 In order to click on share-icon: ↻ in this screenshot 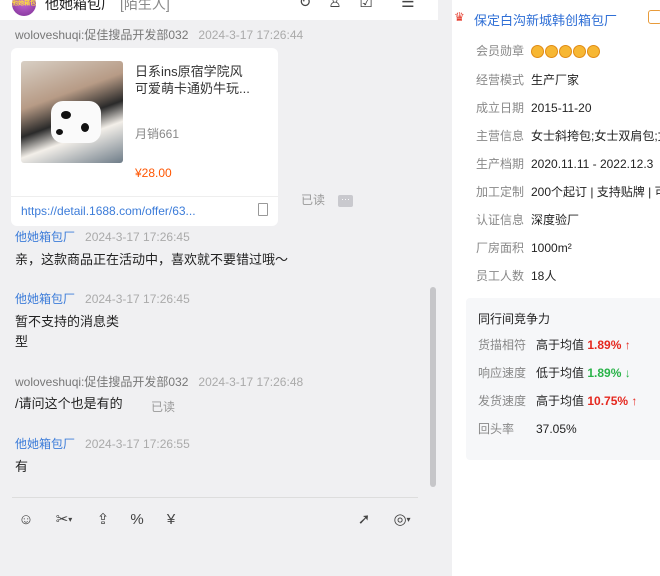, I will do `click(305, 7)`.